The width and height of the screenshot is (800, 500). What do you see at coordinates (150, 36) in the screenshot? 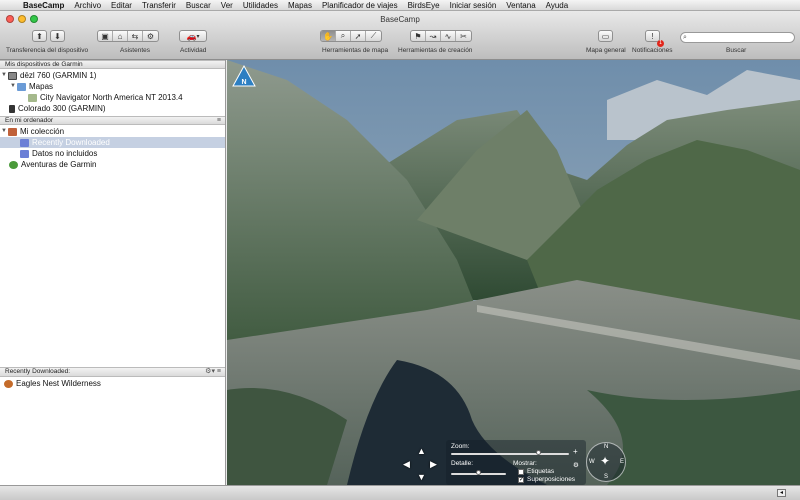
I see `settings-assistant-button: ⚙` at bounding box center [150, 36].